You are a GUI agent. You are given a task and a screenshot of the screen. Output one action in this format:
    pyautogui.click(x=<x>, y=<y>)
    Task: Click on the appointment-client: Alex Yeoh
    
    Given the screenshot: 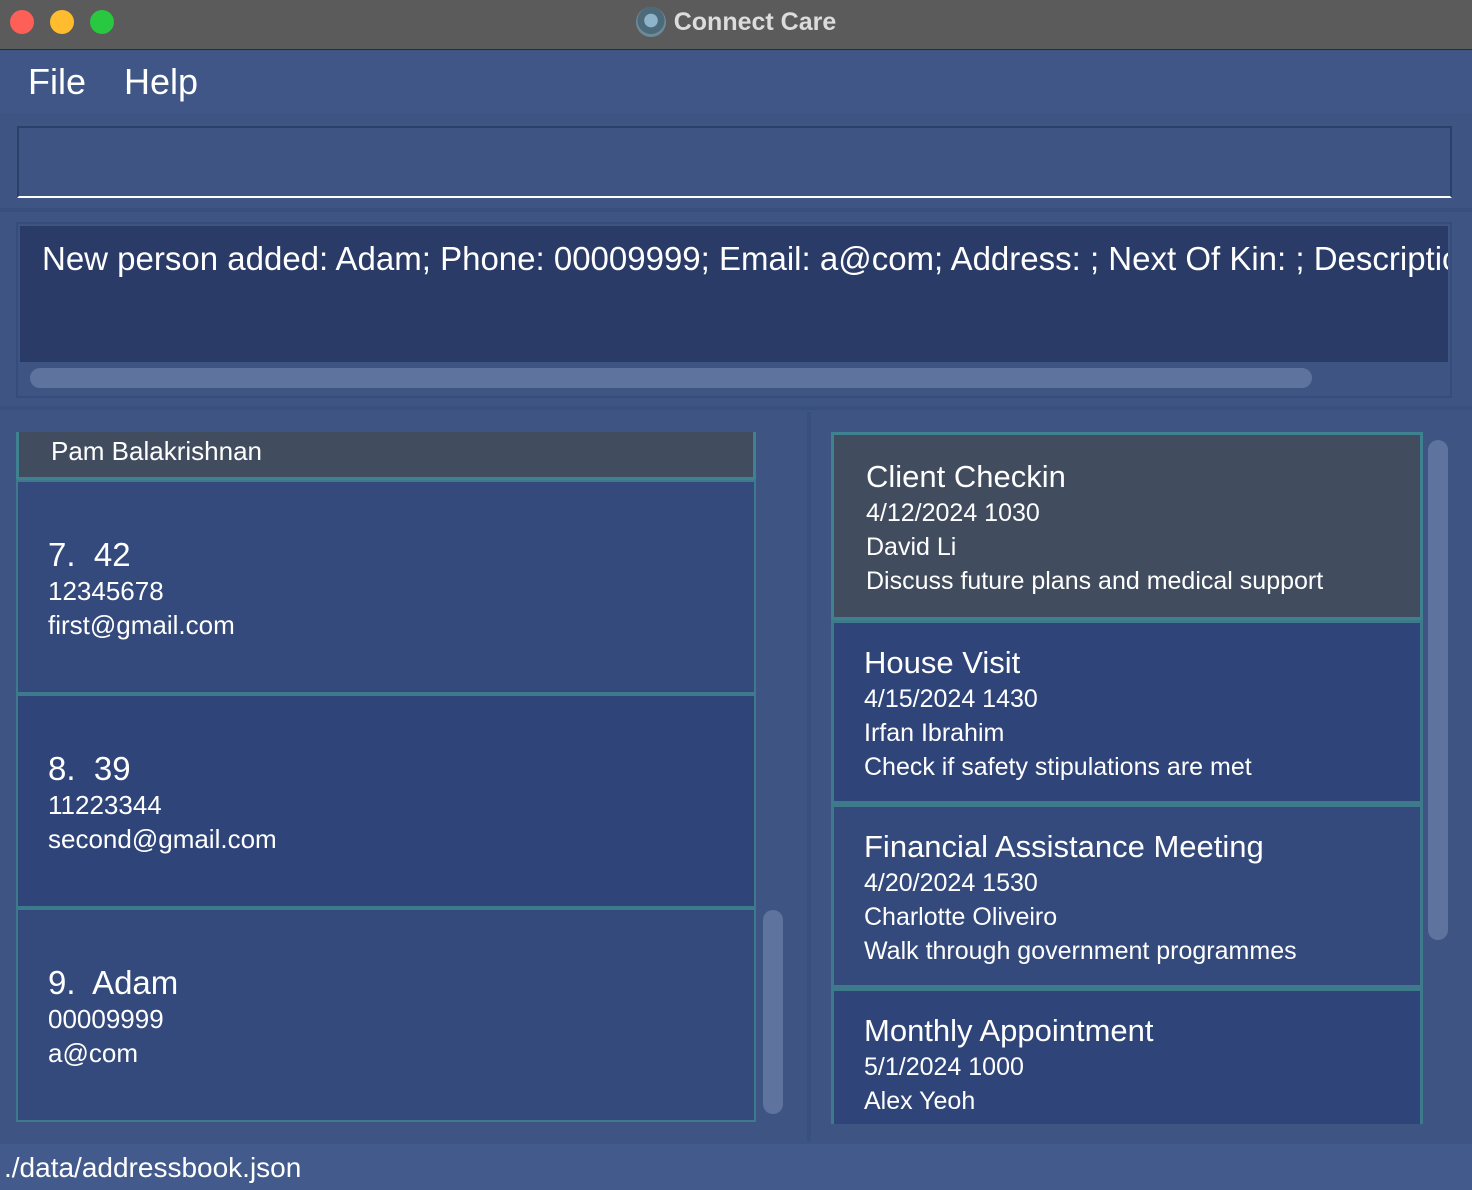 What is the action you would take?
    pyautogui.click(x=920, y=1101)
    